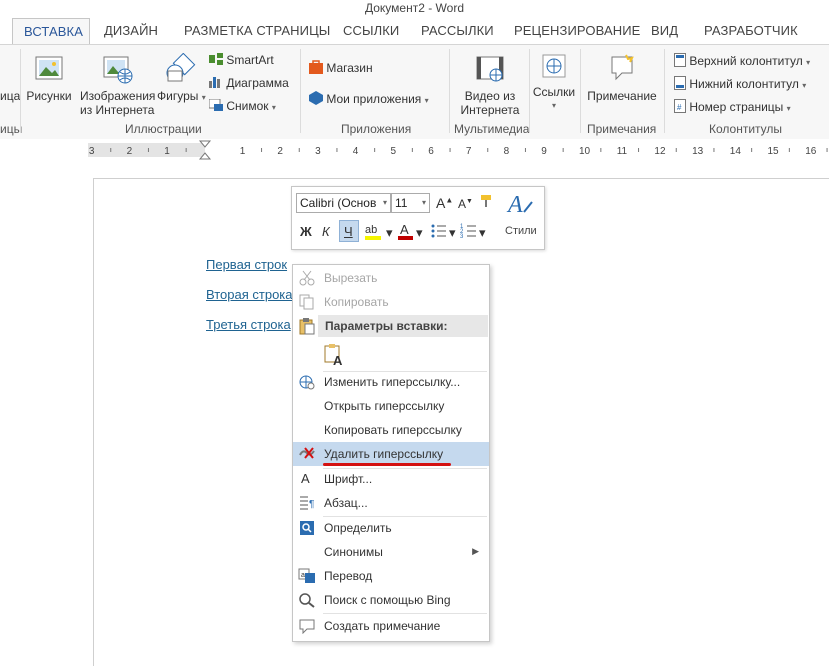  I want to click on paste-options-header: Параметры вставки:, so click(403, 326).